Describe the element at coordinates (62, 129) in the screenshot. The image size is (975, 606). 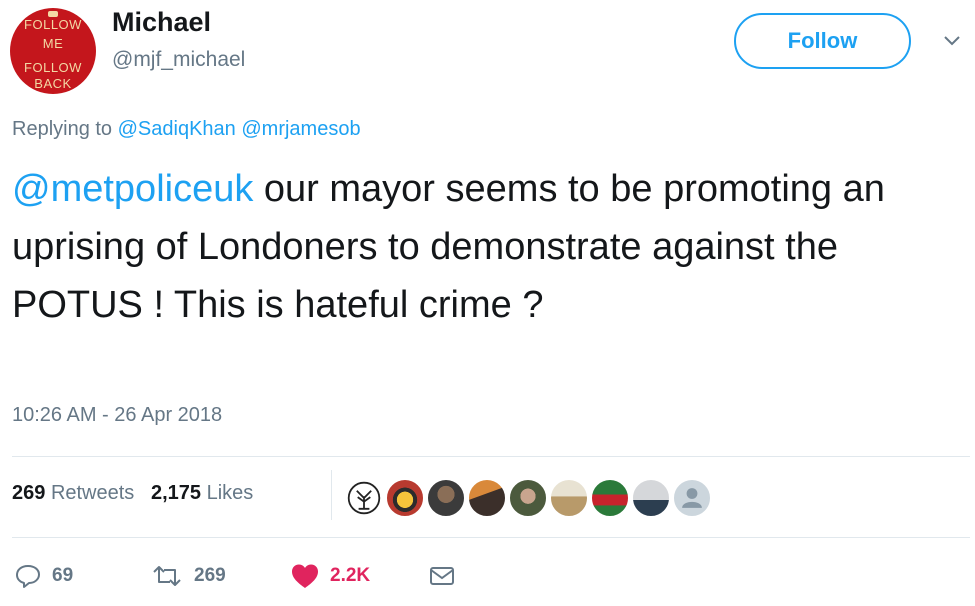
I see `replying-to-label: Replying to` at that location.